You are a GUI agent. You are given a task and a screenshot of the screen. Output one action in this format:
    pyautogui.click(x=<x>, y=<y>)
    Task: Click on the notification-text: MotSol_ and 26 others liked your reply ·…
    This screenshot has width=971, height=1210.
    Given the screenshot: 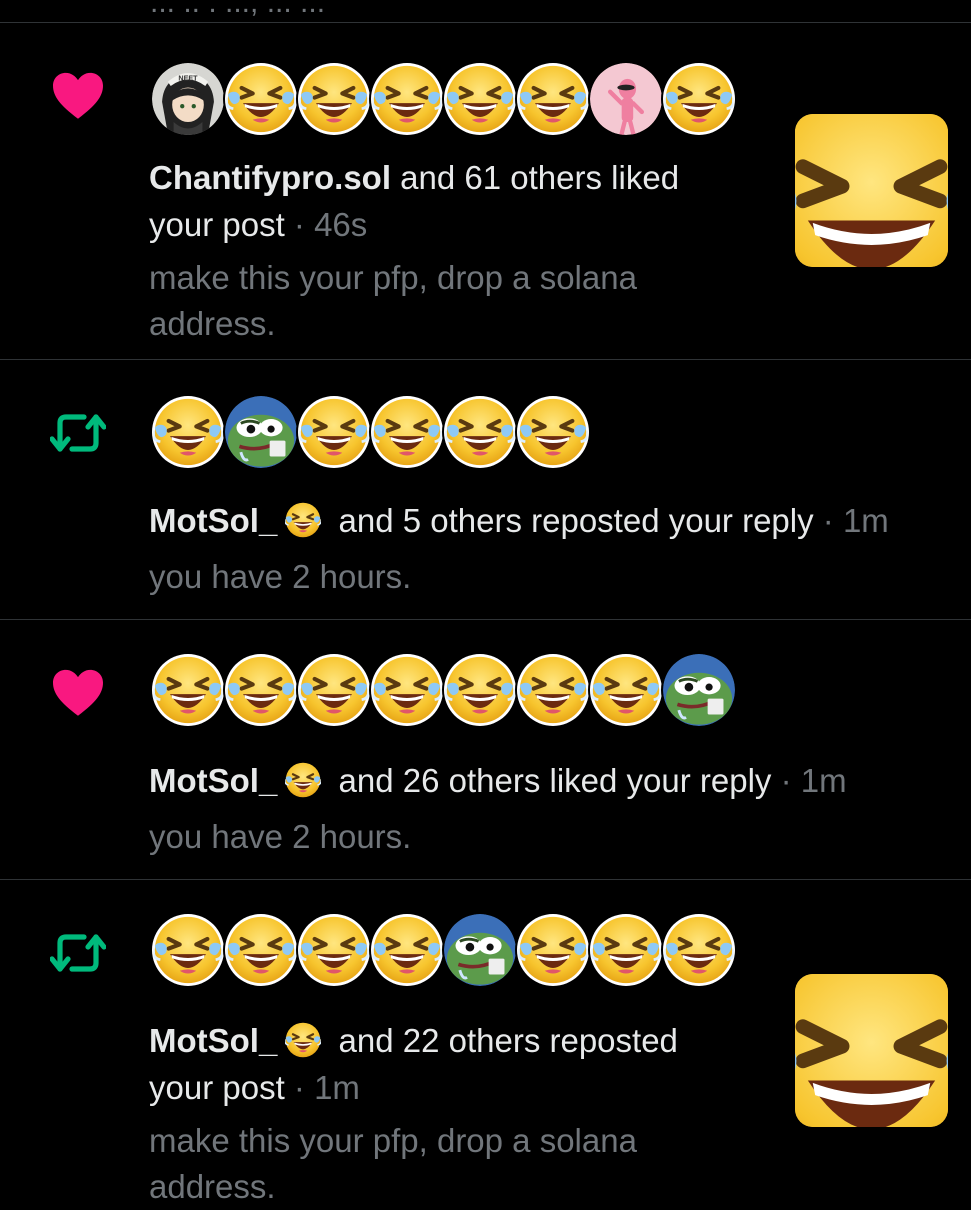 What is the action you would take?
    pyautogui.click(x=549, y=780)
    